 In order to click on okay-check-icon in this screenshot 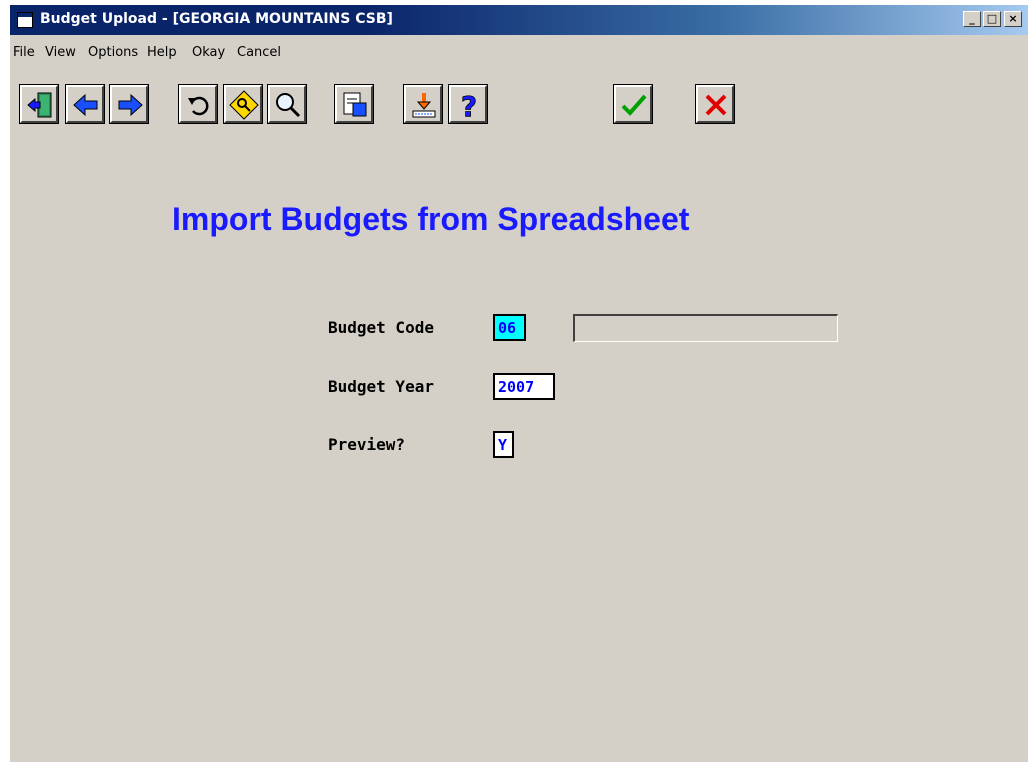, I will do `click(634, 105)`.